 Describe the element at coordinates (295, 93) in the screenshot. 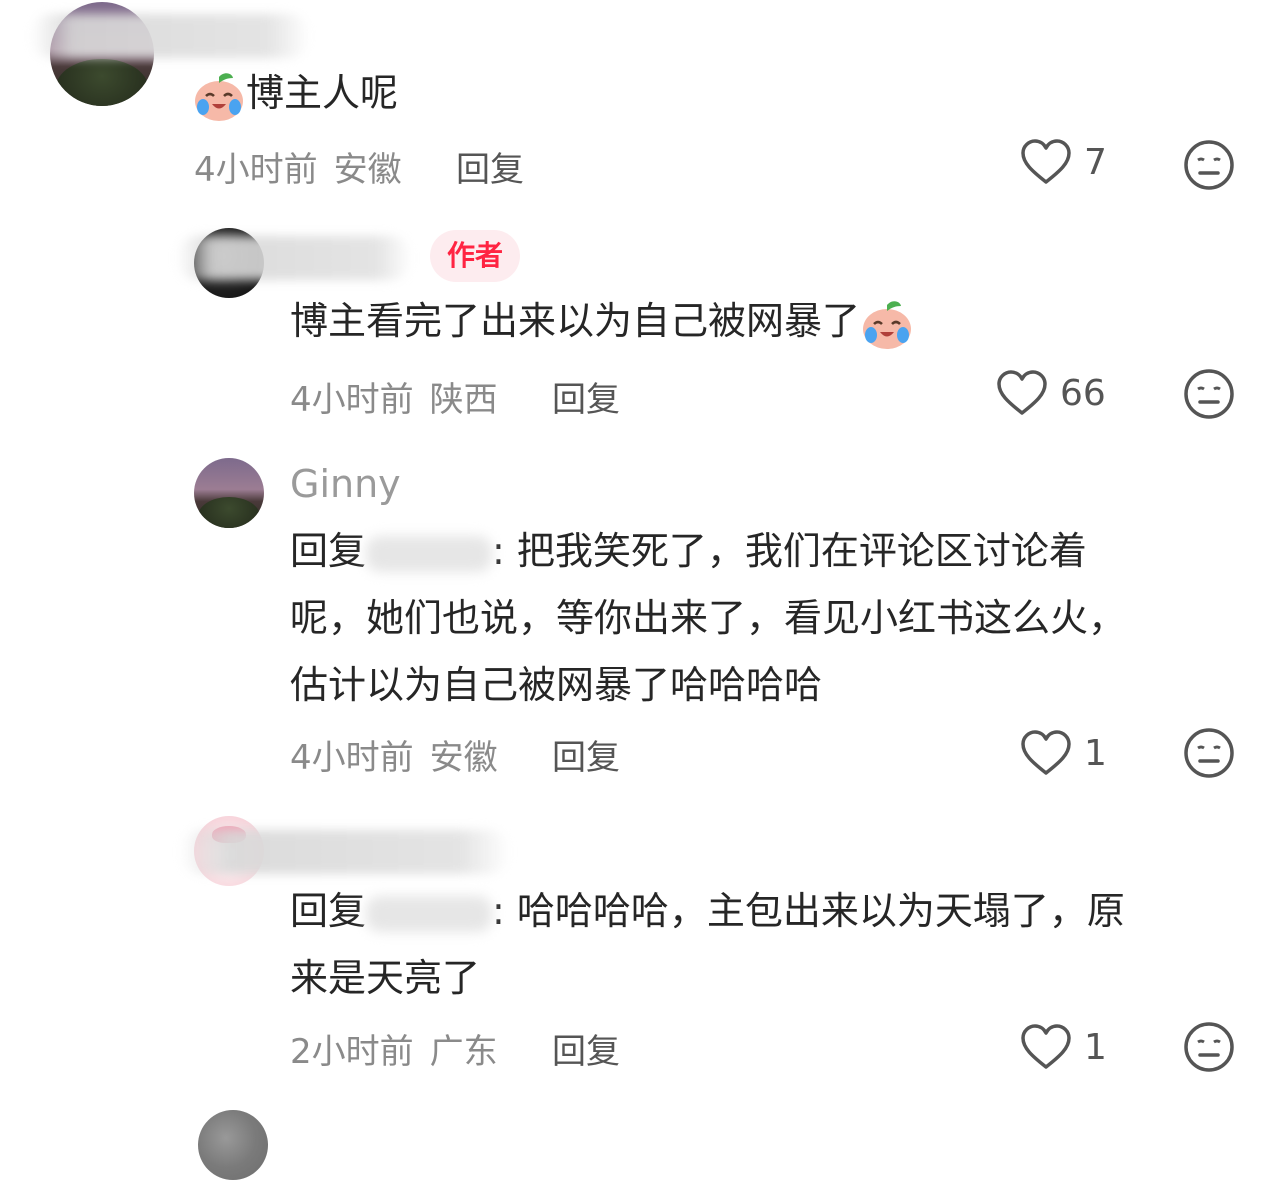

I see `comment-content: 博主人呢` at that location.